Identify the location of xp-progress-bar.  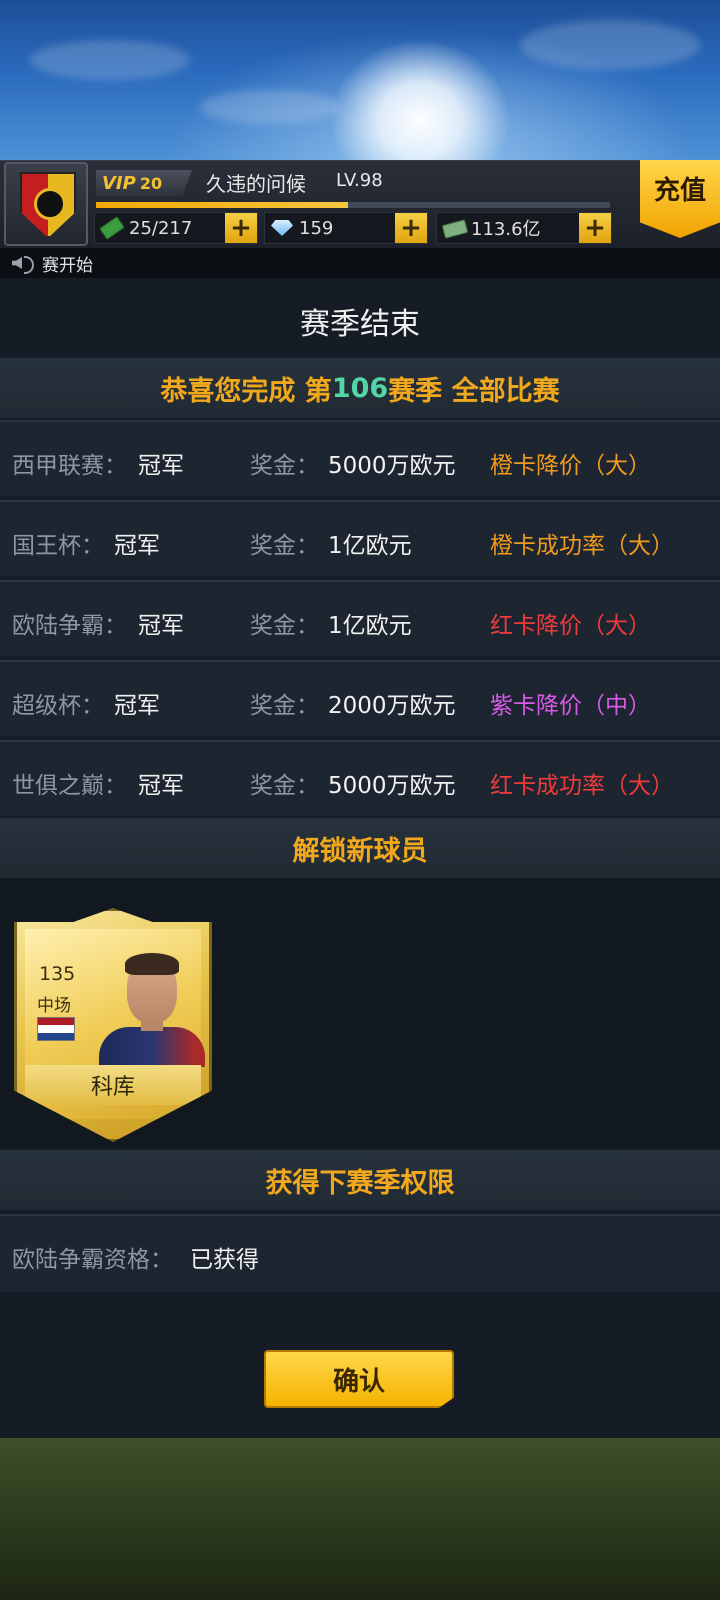
(353, 205).